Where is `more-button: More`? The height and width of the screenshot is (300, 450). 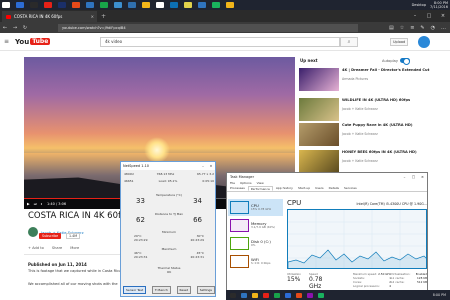
more-button: More is located at coordinates (74, 248).